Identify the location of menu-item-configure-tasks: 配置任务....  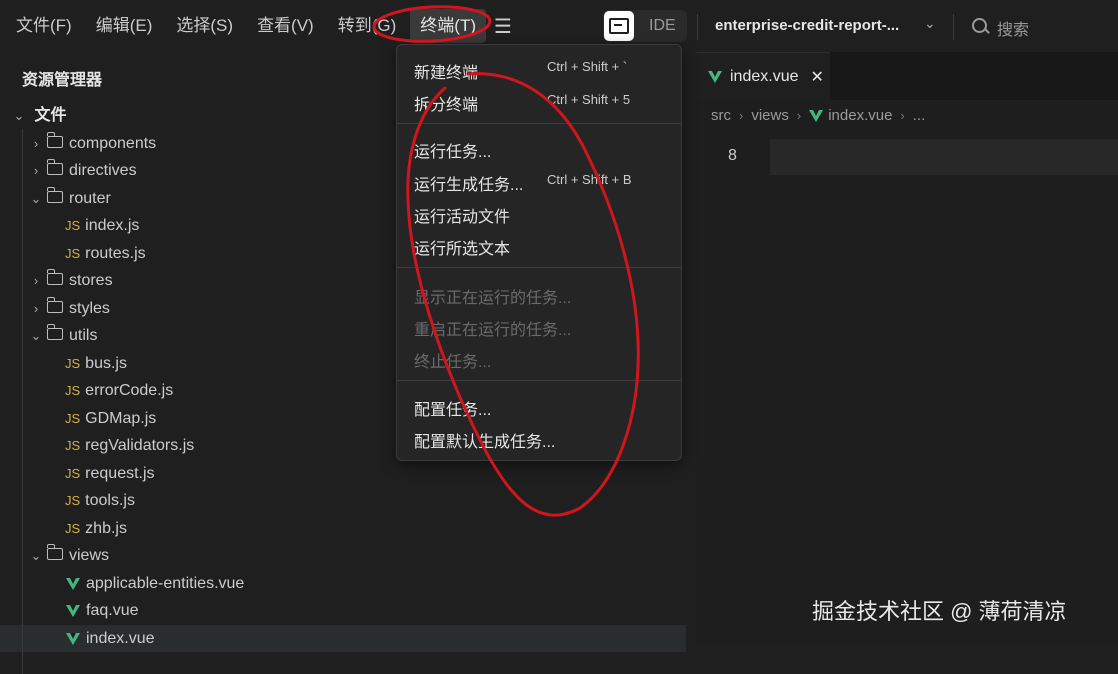
(452, 408).